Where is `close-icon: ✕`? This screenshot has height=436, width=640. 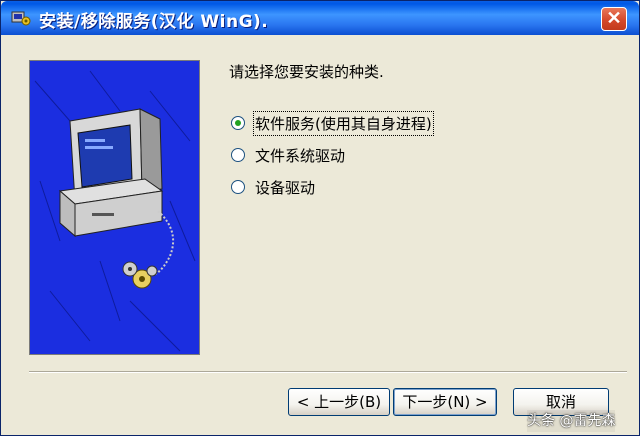 close-icon: ✕ is located at coordinates (614, 18).